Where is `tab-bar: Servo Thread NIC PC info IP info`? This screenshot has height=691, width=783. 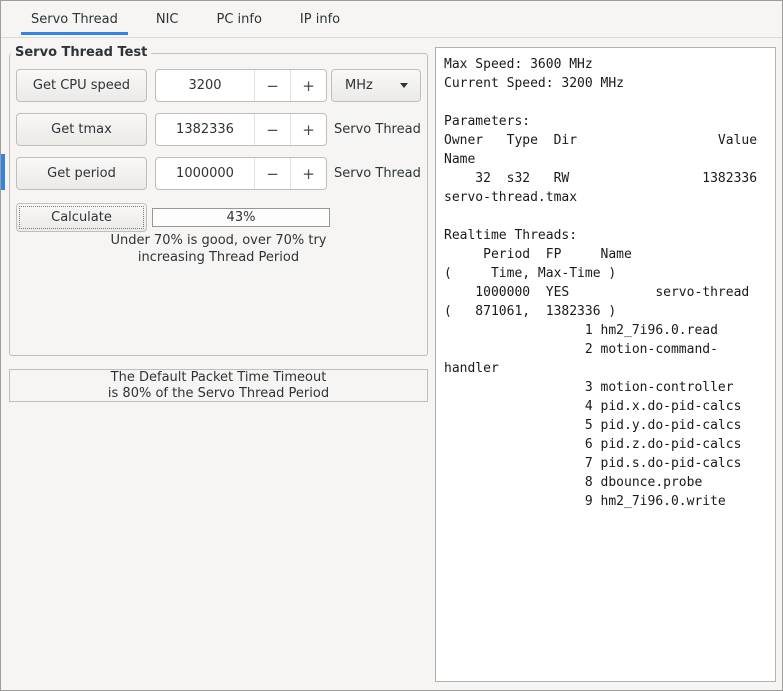
tab-bar: Servo Thread NIC PC info IP info is located at coordinates (391, 19).